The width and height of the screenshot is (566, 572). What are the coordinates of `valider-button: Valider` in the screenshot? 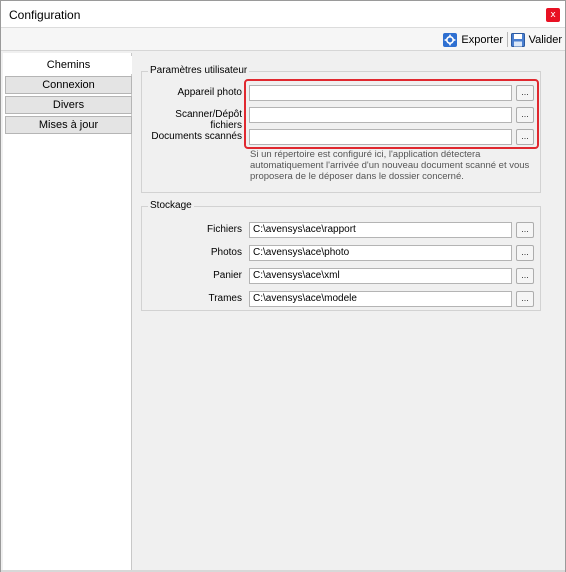 It's located at (536, 39).